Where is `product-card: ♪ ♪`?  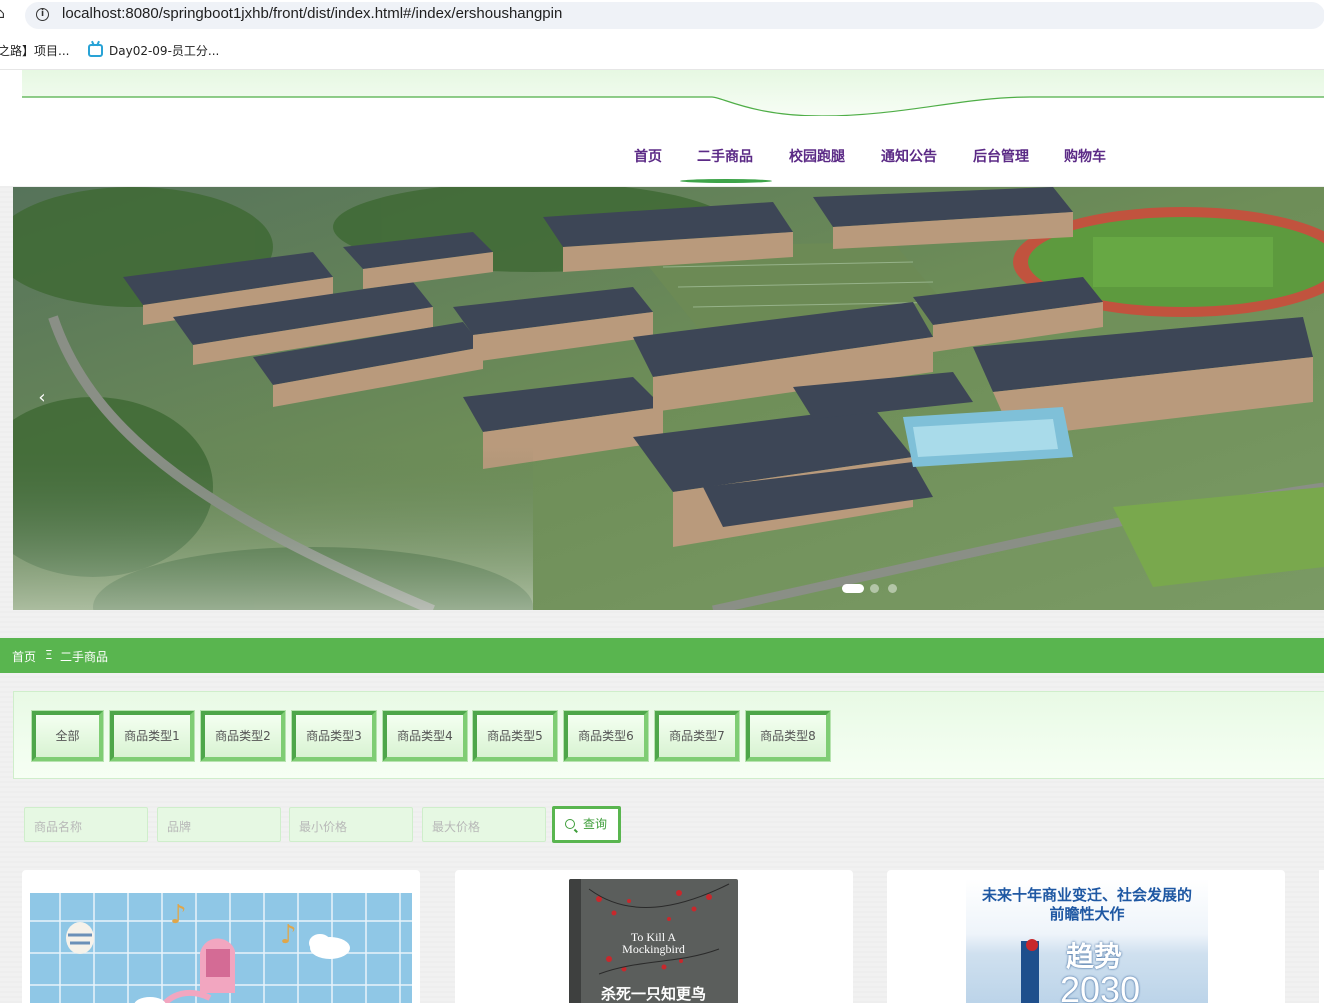 product-card: ♪ ♪ is located at coordinates (221, 936).